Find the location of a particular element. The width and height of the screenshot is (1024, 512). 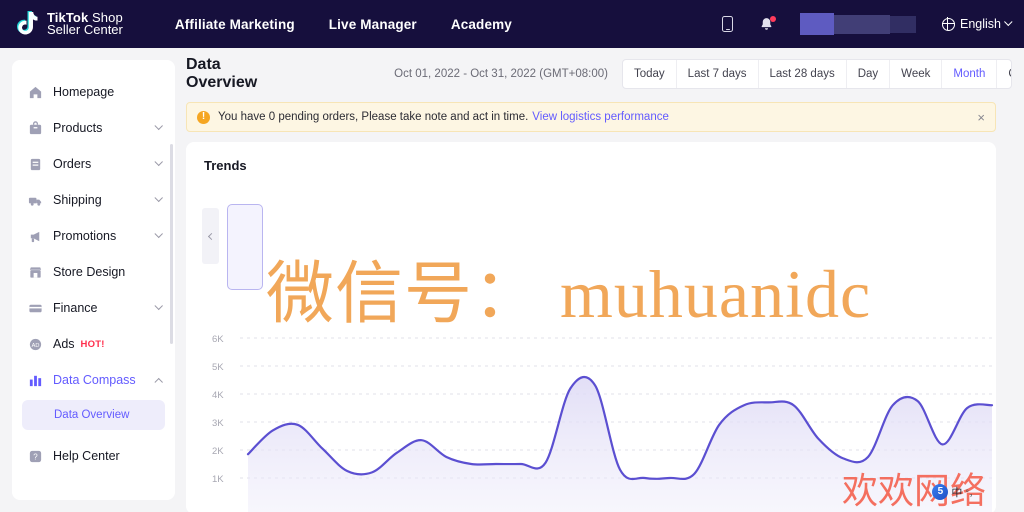

sidebar-label: Orders is located at coordinates (72, 164).